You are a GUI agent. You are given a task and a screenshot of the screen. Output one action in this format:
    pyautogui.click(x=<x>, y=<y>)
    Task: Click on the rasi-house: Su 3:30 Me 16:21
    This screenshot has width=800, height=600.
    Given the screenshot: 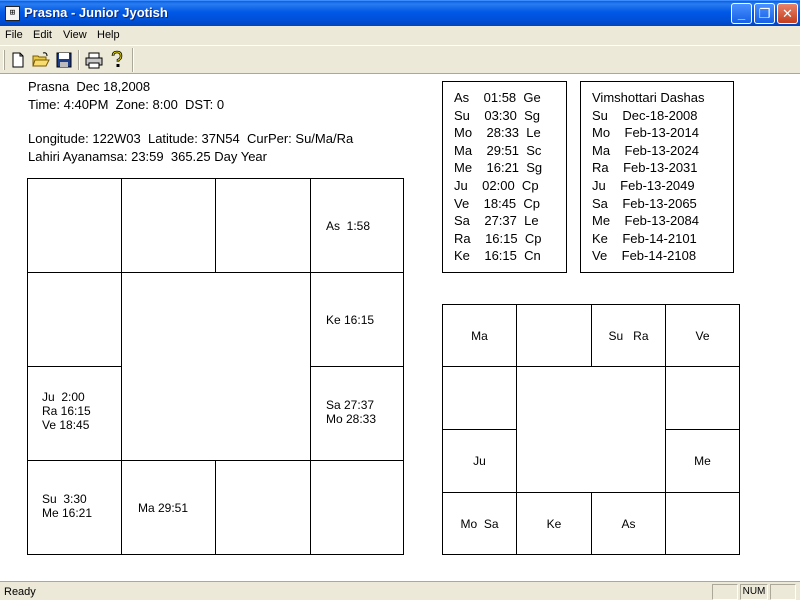 What is the action you would take?
    pyautogui.click(x=74, y=507)
    